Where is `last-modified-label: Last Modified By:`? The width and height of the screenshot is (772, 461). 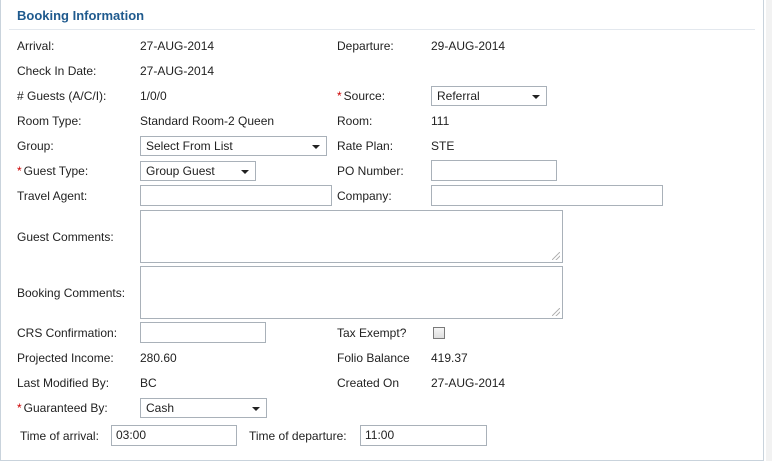
last-modified-label: Last Modified By: is located at coordinates (63, 383).